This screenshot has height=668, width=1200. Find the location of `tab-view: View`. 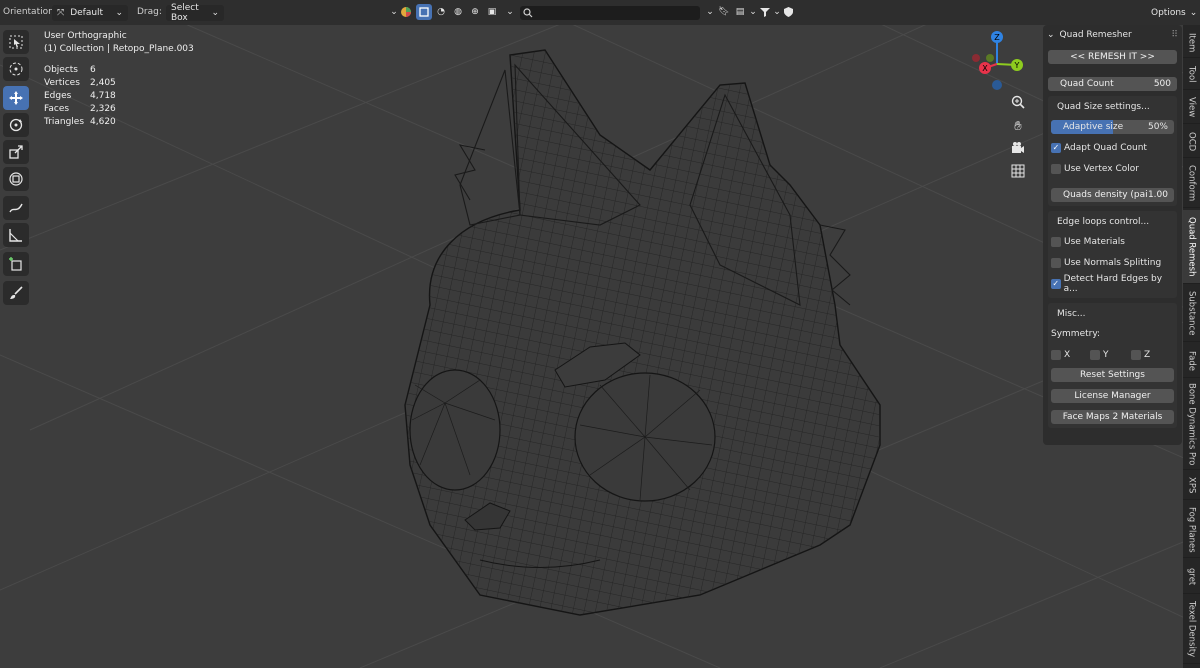

tab-view: View is located at coordinates (1191, 108).